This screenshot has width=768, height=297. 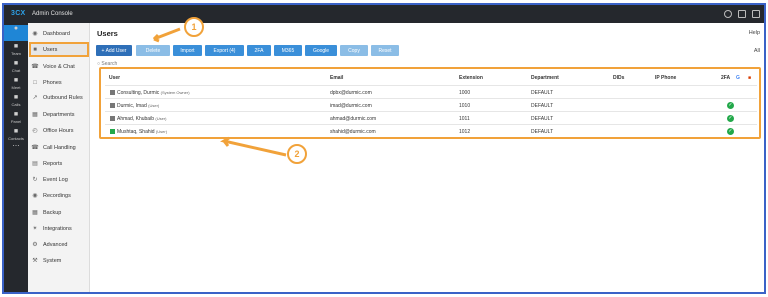 What do you see at coordinates (219, 92) in the screenshot?
I see `annotation-arrows` at bounding box center [219, 92].